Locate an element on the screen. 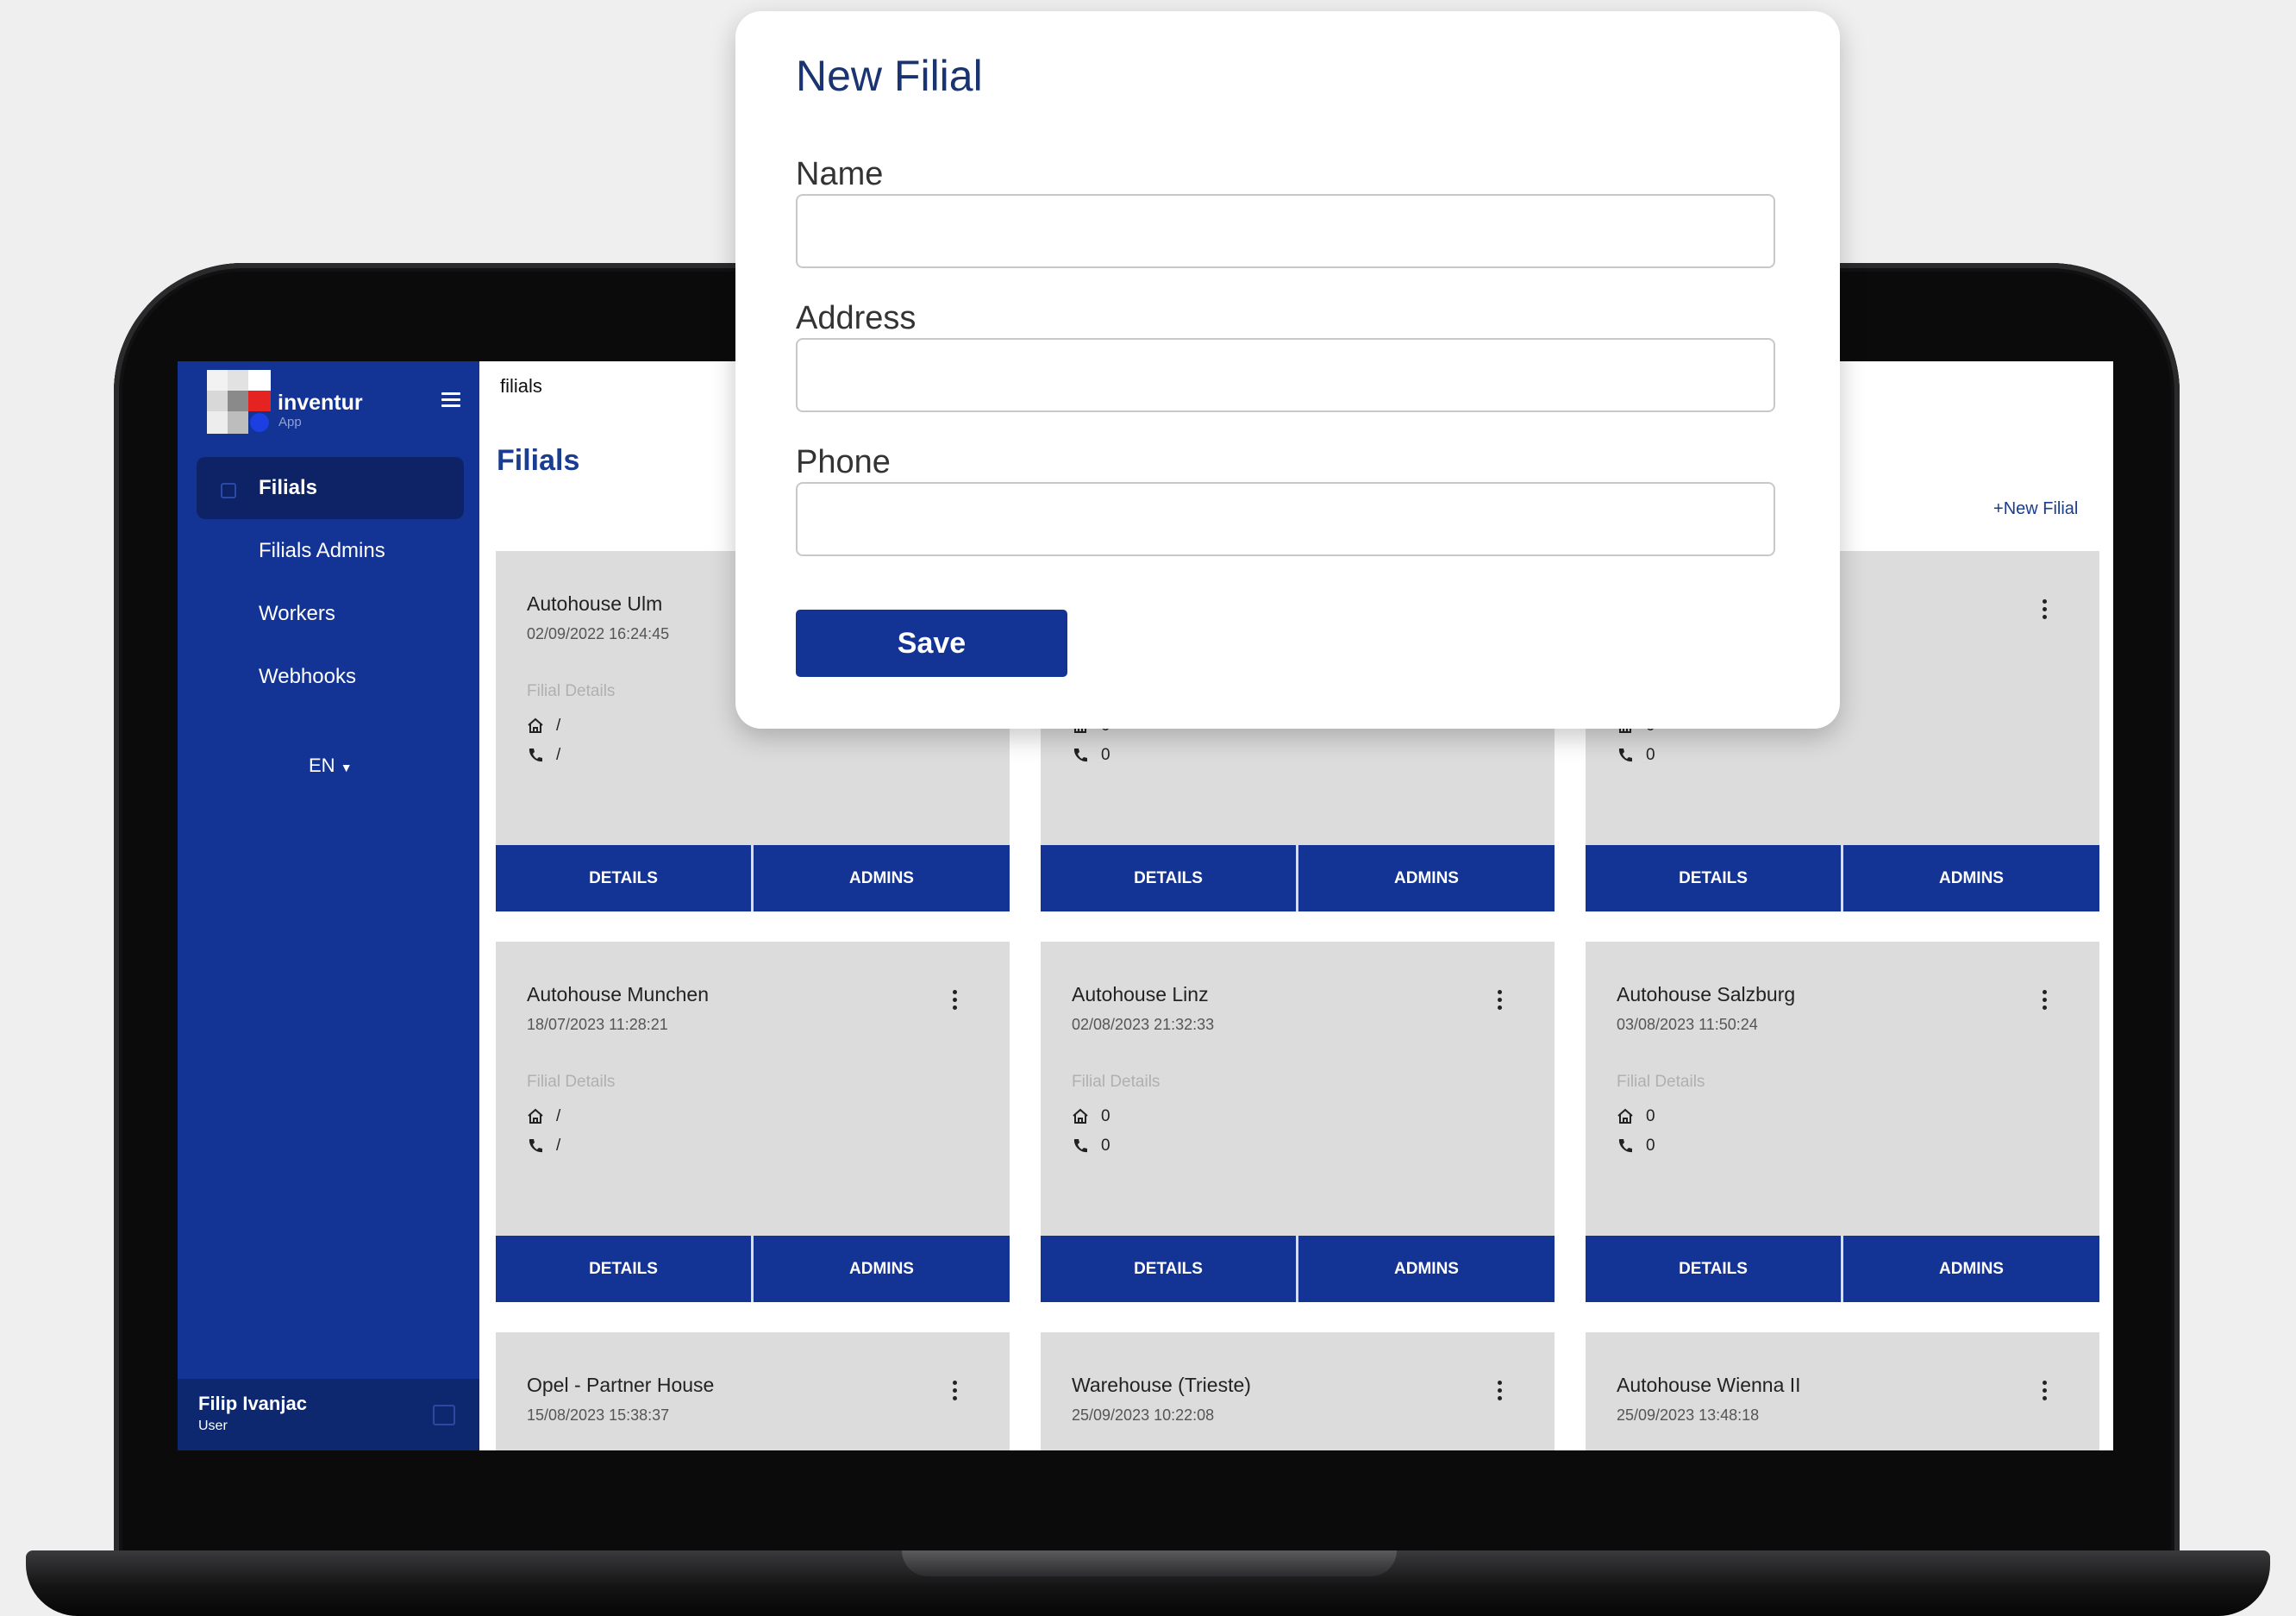  phone-field is located at coordinates (1285, 519).